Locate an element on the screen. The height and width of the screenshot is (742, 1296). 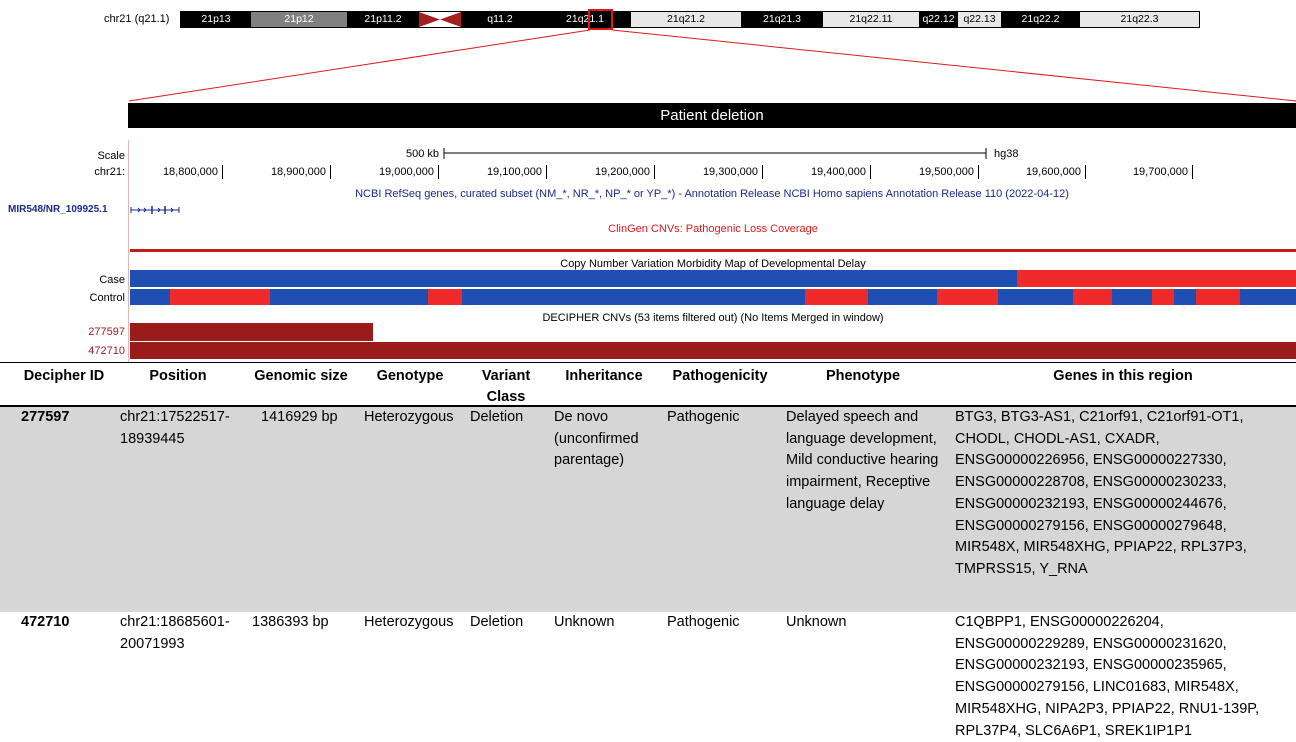
header-variant-class: Variant Class is located at coordinates (506, 386).